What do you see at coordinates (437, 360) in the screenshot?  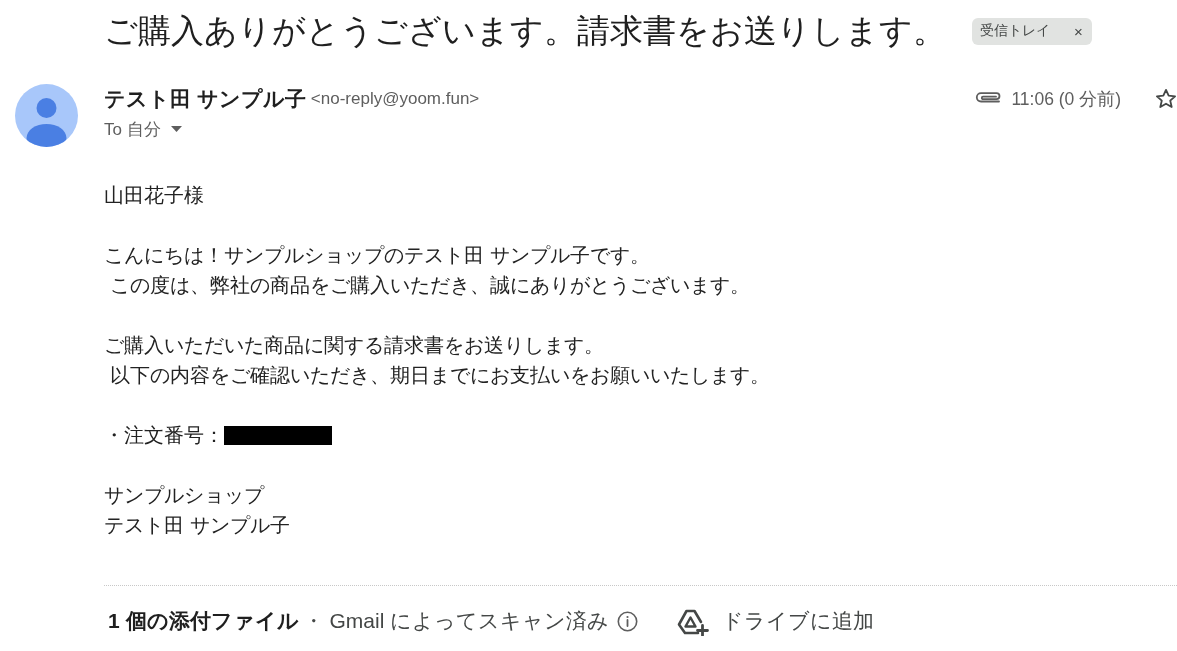 I see `body-text: ご購入いただいた商品に関する請求書をお送りします。 以下の内容をご確認いただき、期日までにお支払いをお願いいたします。` at bounding box center [437, 360].